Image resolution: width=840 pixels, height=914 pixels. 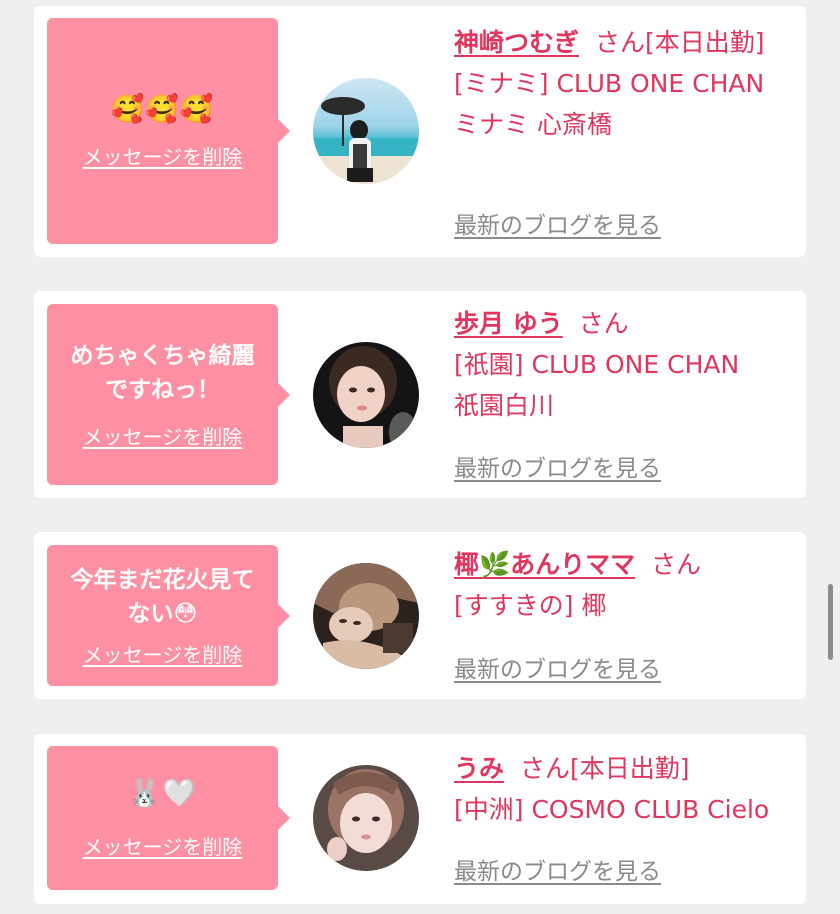 What do you see at coordinates (830, 622) in the screenshot?
I see `scrollbar` at bounding box center [830, 622].